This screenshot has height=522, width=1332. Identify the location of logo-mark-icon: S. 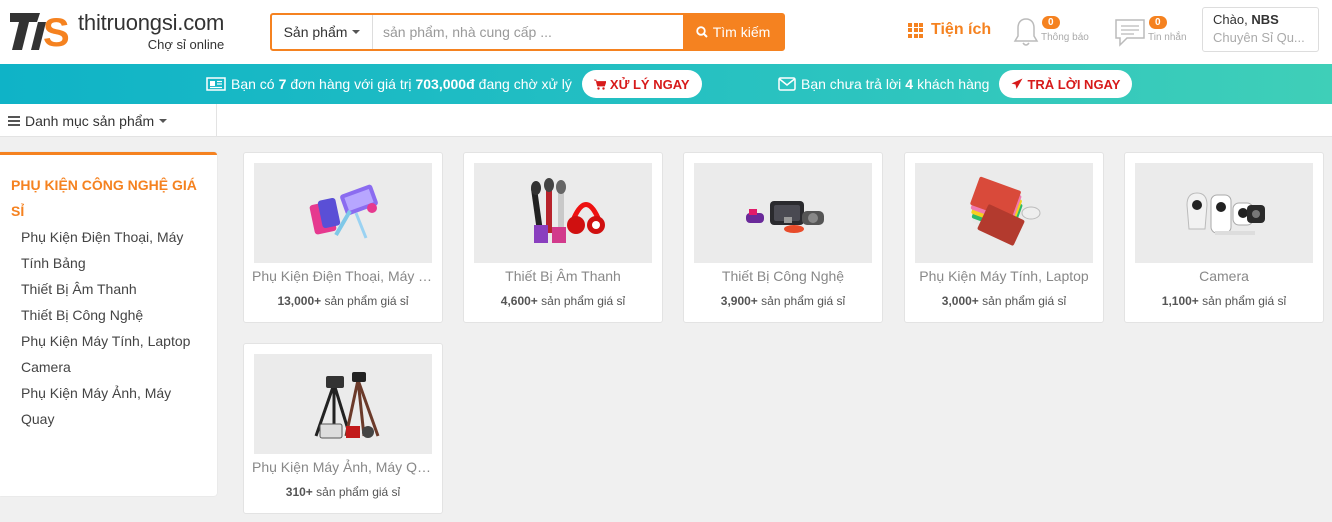
(41, 32).